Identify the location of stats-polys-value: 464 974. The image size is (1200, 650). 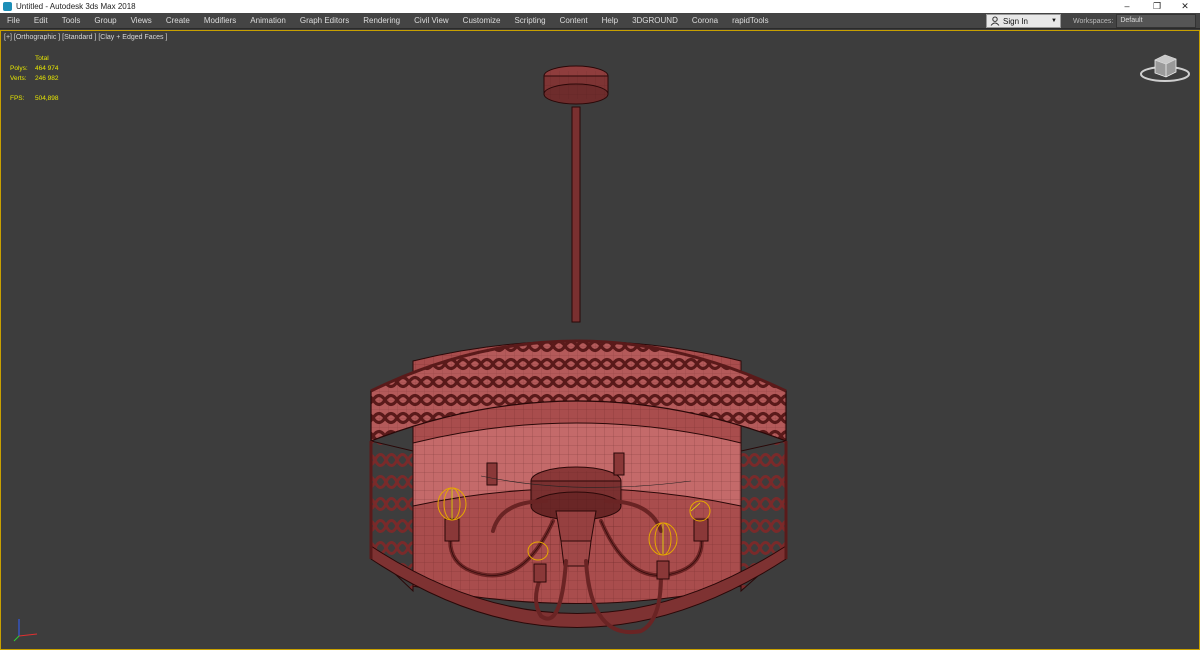
(47, 68).